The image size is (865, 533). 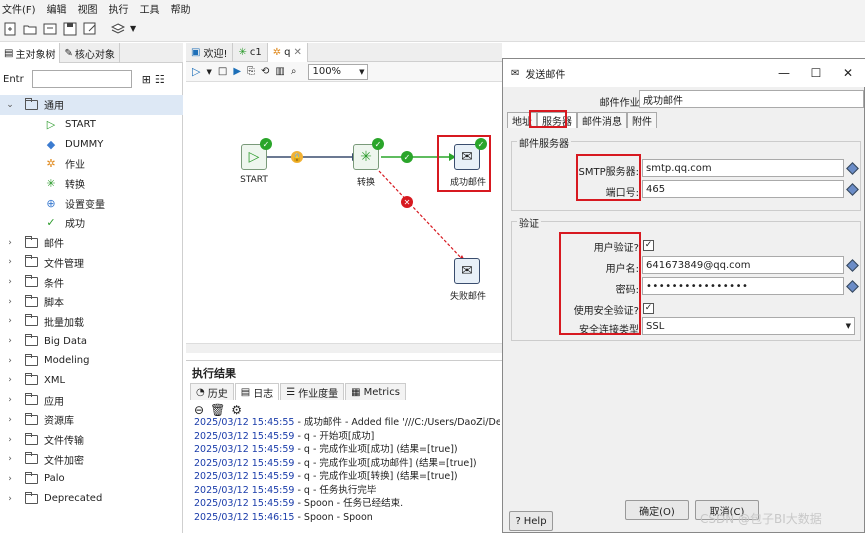 I want to click on explore-icon, so click(x=50, y=29).